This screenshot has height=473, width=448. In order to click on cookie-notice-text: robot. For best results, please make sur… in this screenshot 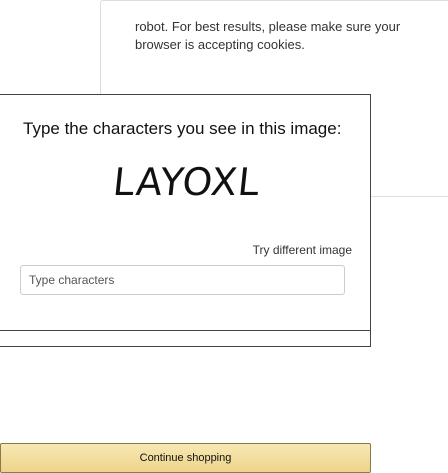, I will do `click(268, 35)`.